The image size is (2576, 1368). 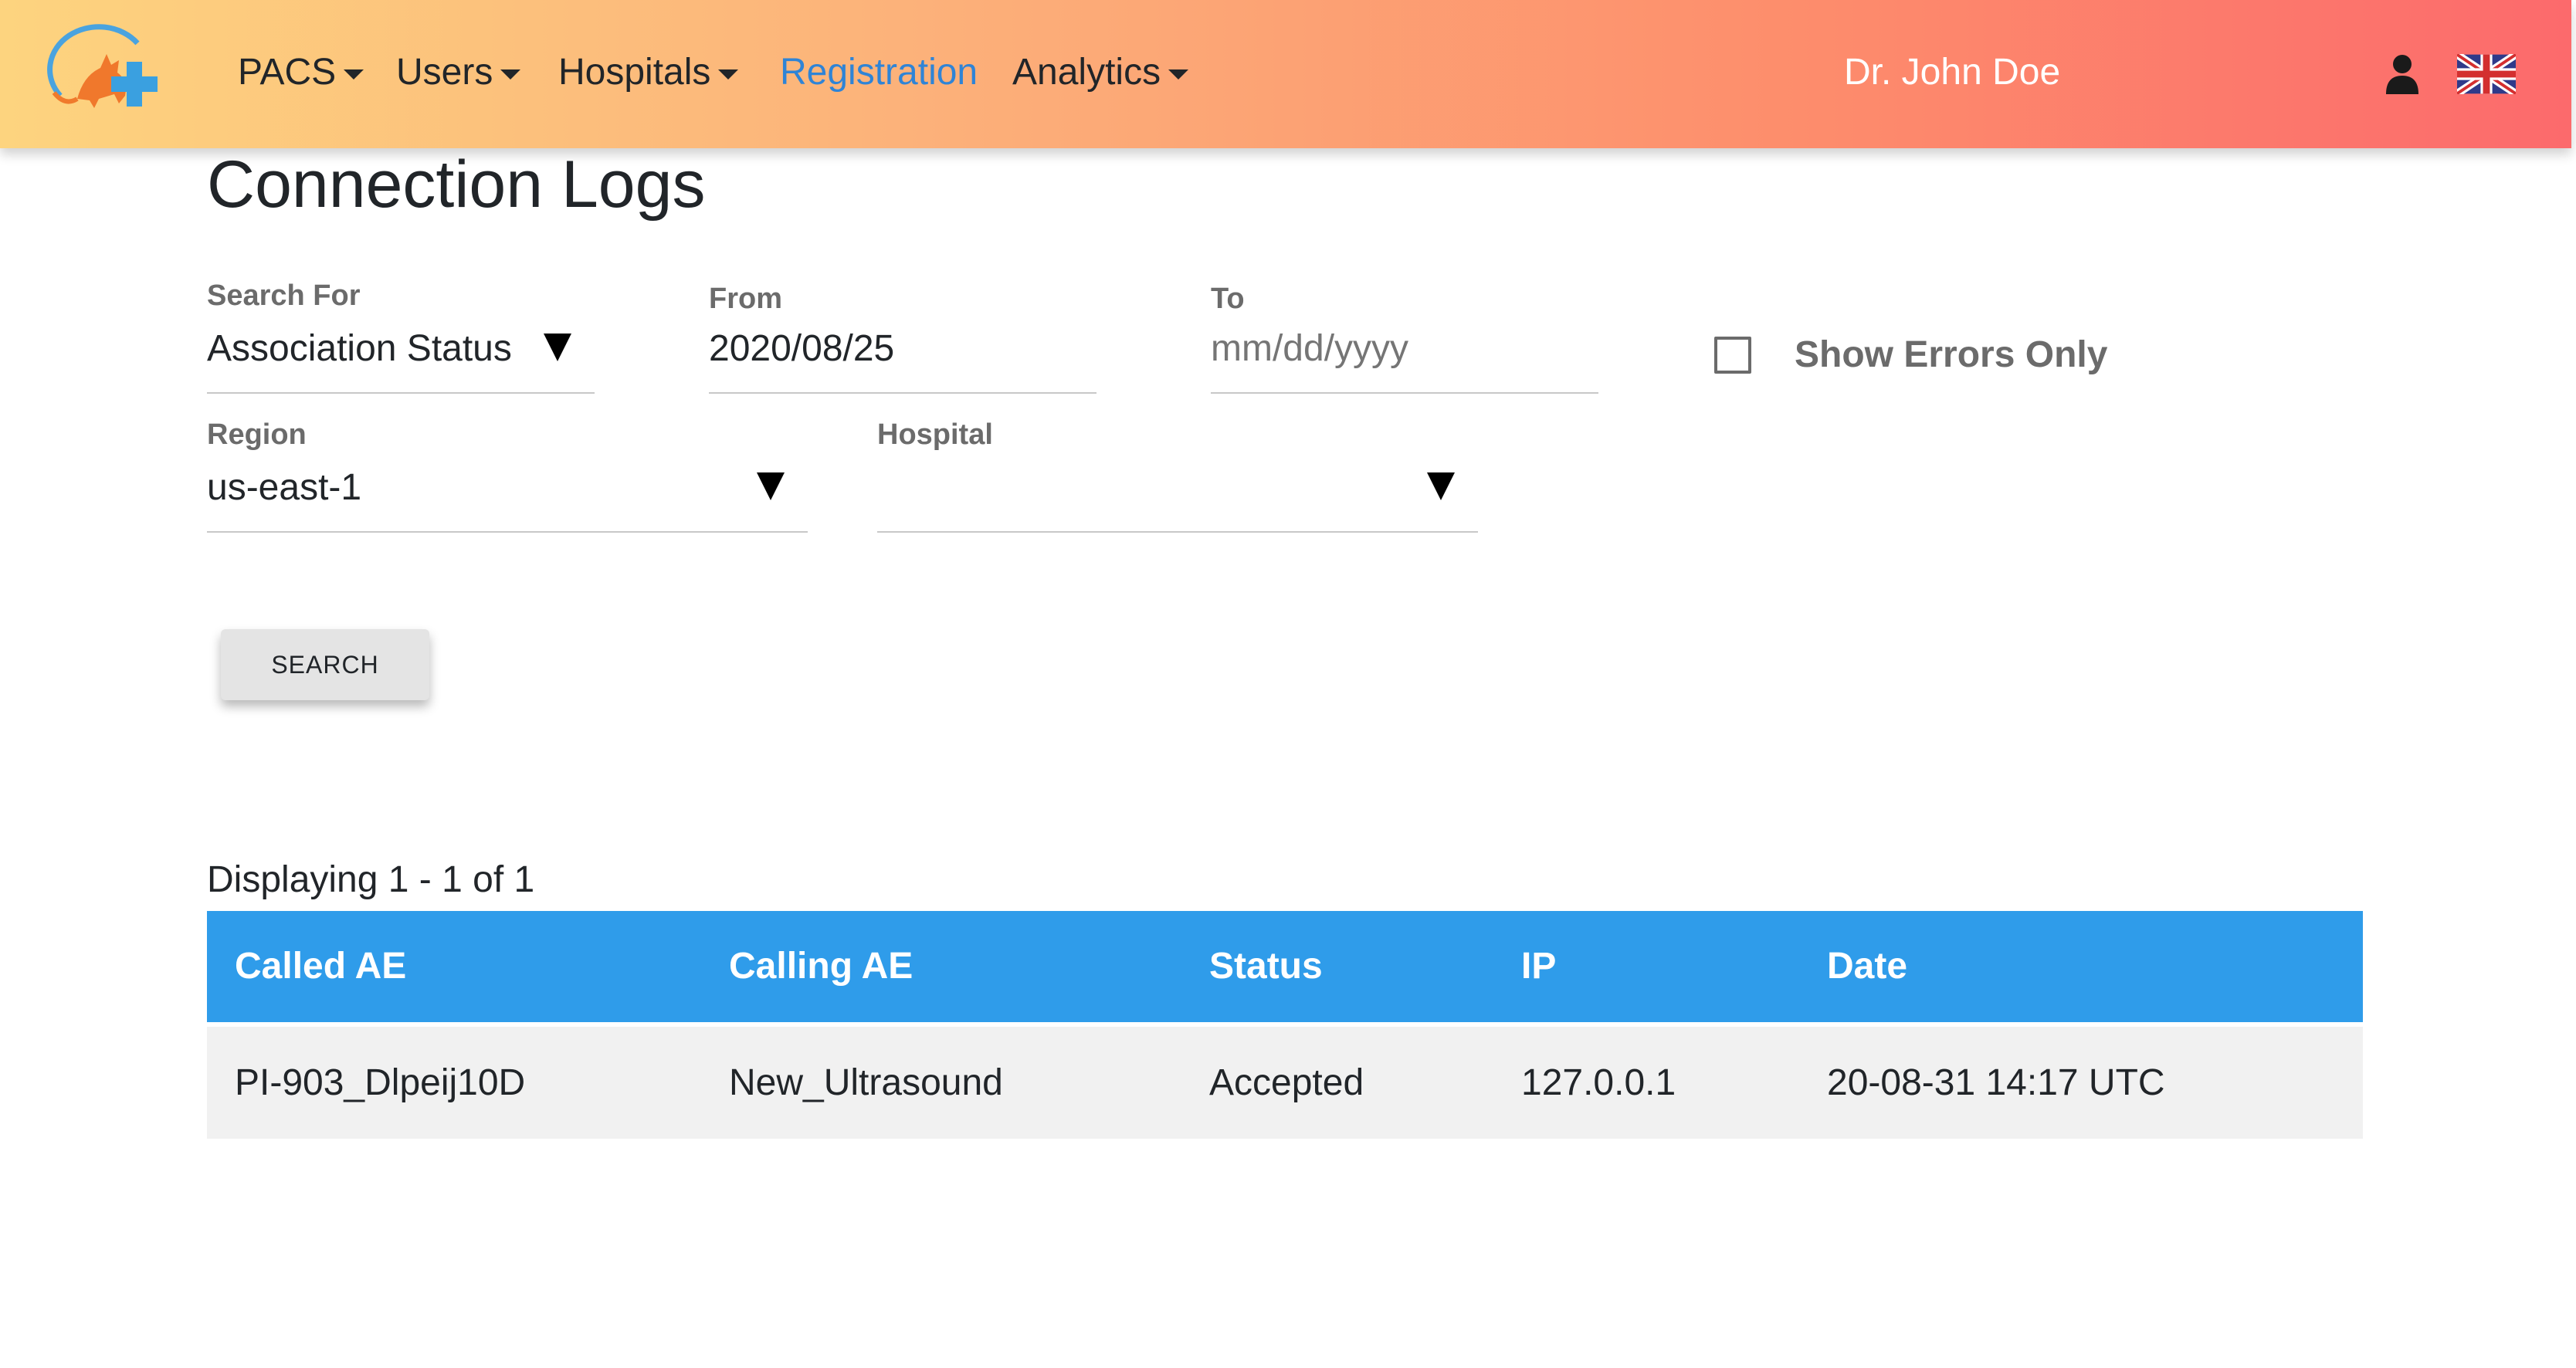 I want to click on nav-hospitals-menu: Hospitals, so click(x=648, y=72).